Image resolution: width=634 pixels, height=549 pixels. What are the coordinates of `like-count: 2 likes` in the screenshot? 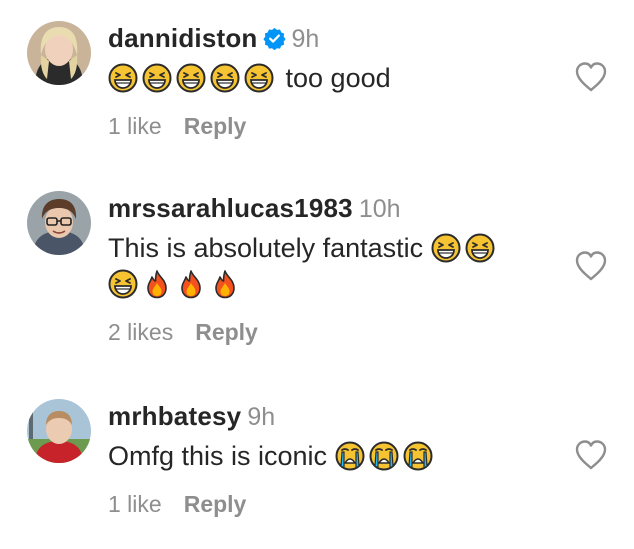 It's located at (140, 332).